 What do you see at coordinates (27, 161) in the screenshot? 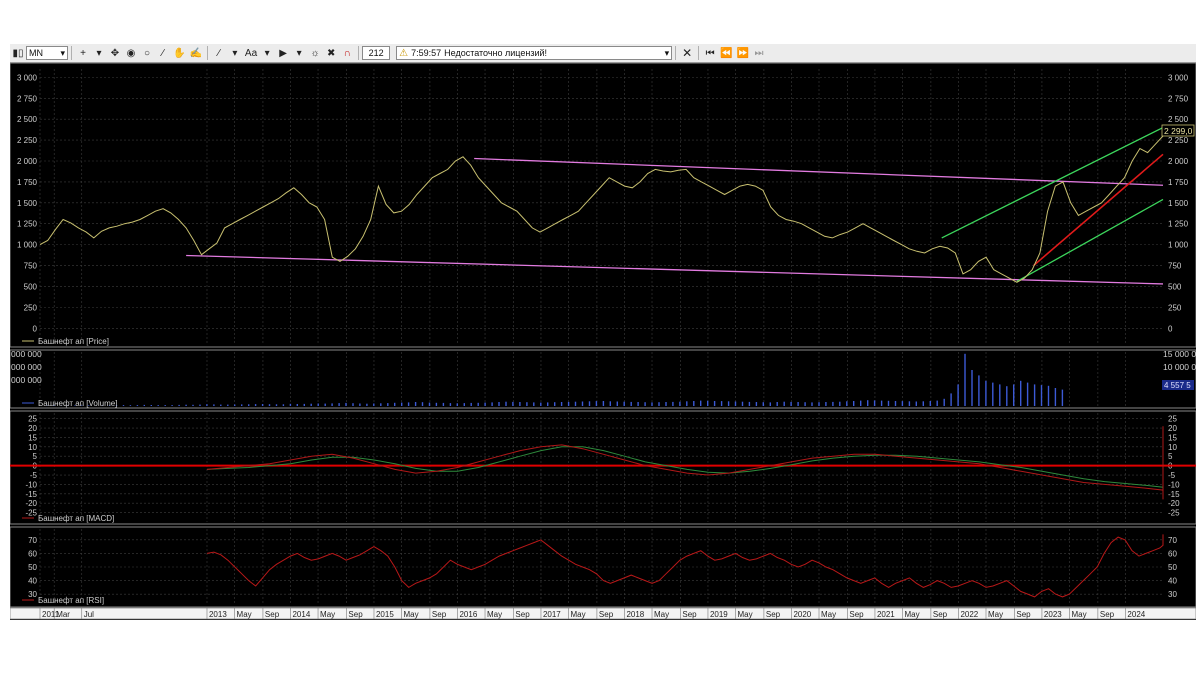
I see `price-left-tick-8: 2 000` at bounding box center [27, 161].